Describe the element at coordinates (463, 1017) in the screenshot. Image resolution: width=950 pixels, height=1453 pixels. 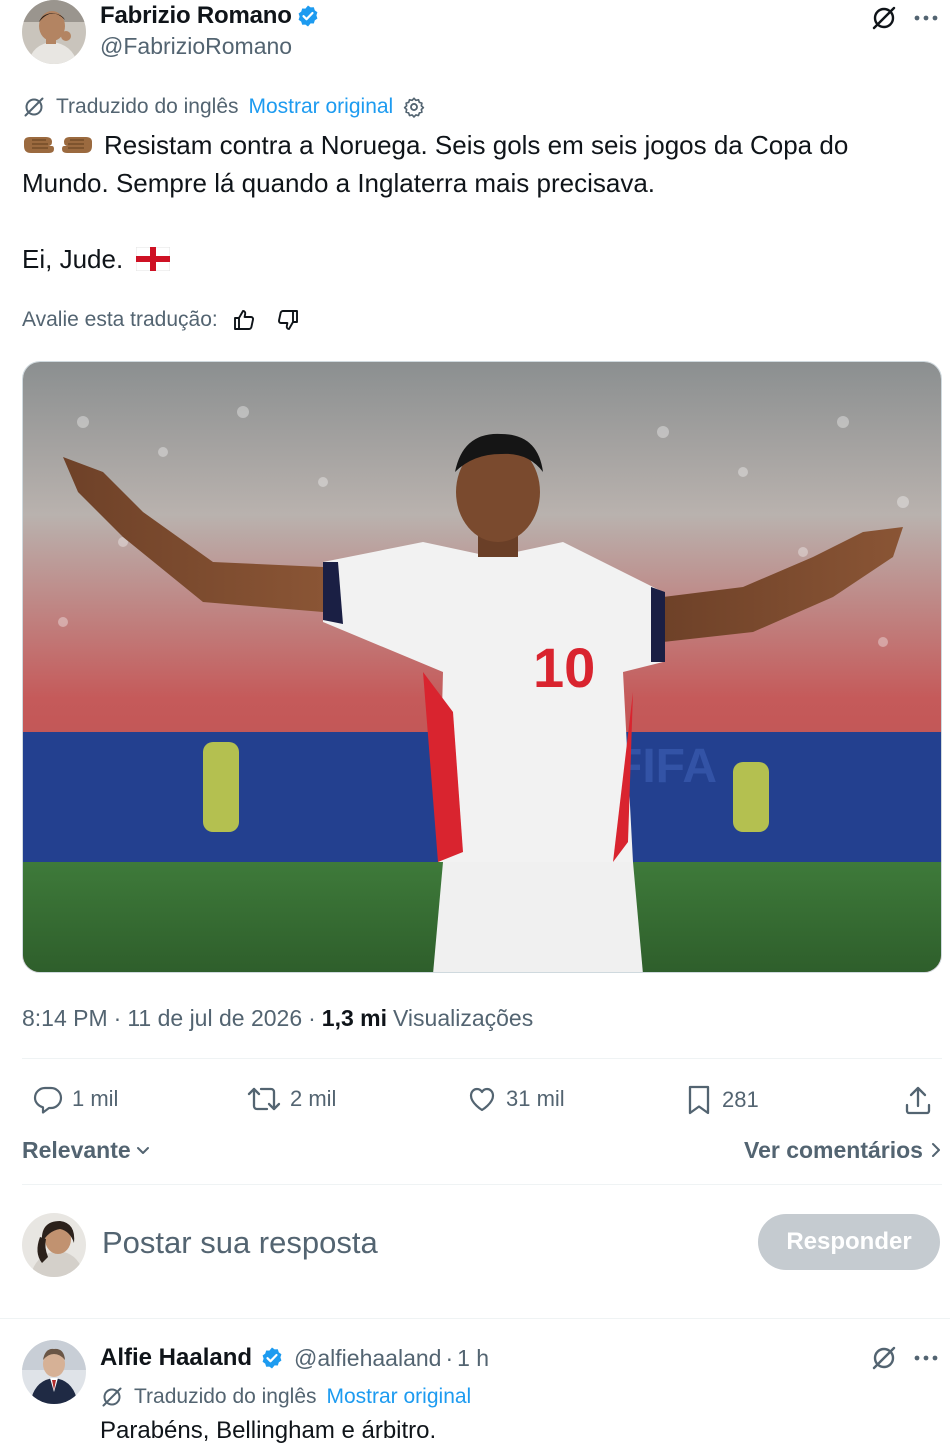
I see `views-label: Visualizações` at that location.